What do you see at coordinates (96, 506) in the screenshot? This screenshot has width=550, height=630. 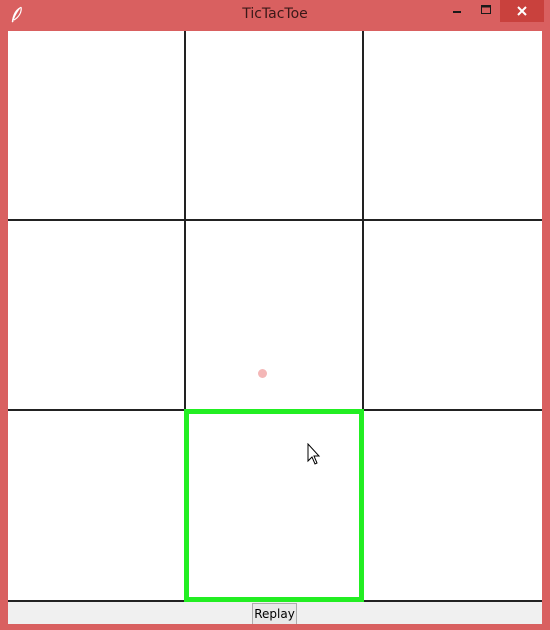 I see `board-cell-r3c1` at bounding box center [96, 506].